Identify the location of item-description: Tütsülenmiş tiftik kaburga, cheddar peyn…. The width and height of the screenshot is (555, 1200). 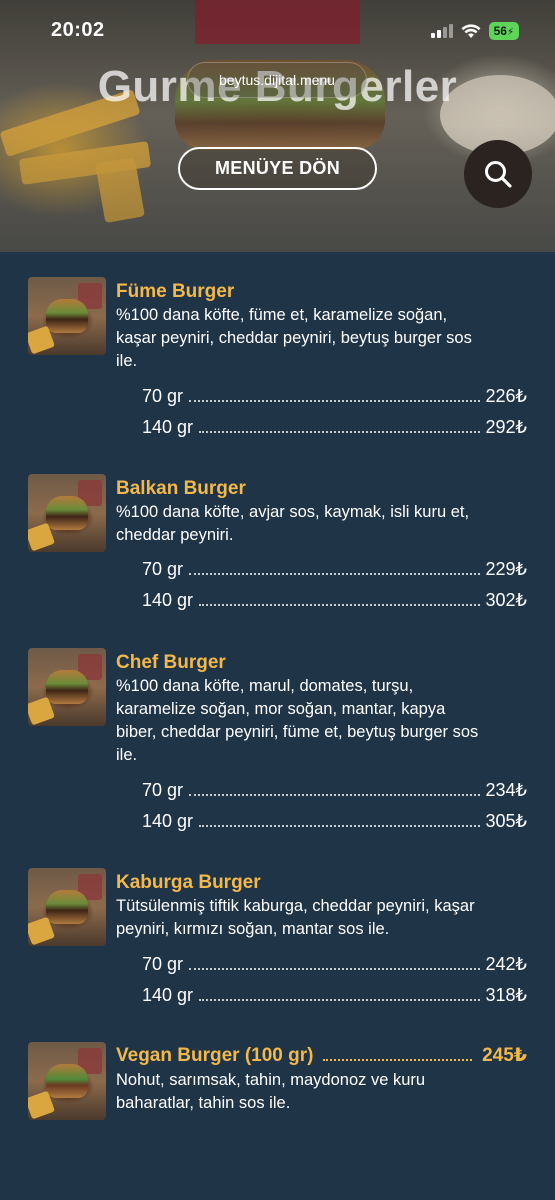
(321, 918).